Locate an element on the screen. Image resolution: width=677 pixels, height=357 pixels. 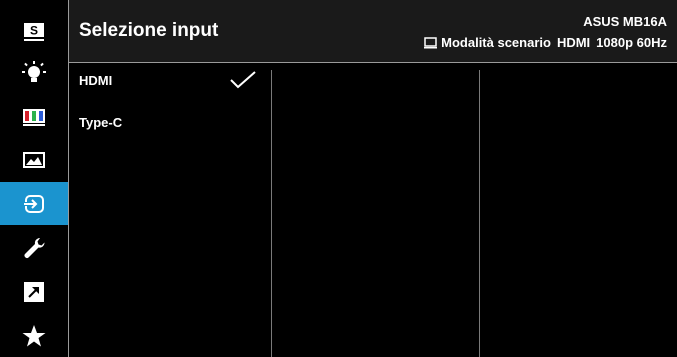
status-line: Modalità scenario HDMI 1080p 60Hz is located at coordinates (545, 42).